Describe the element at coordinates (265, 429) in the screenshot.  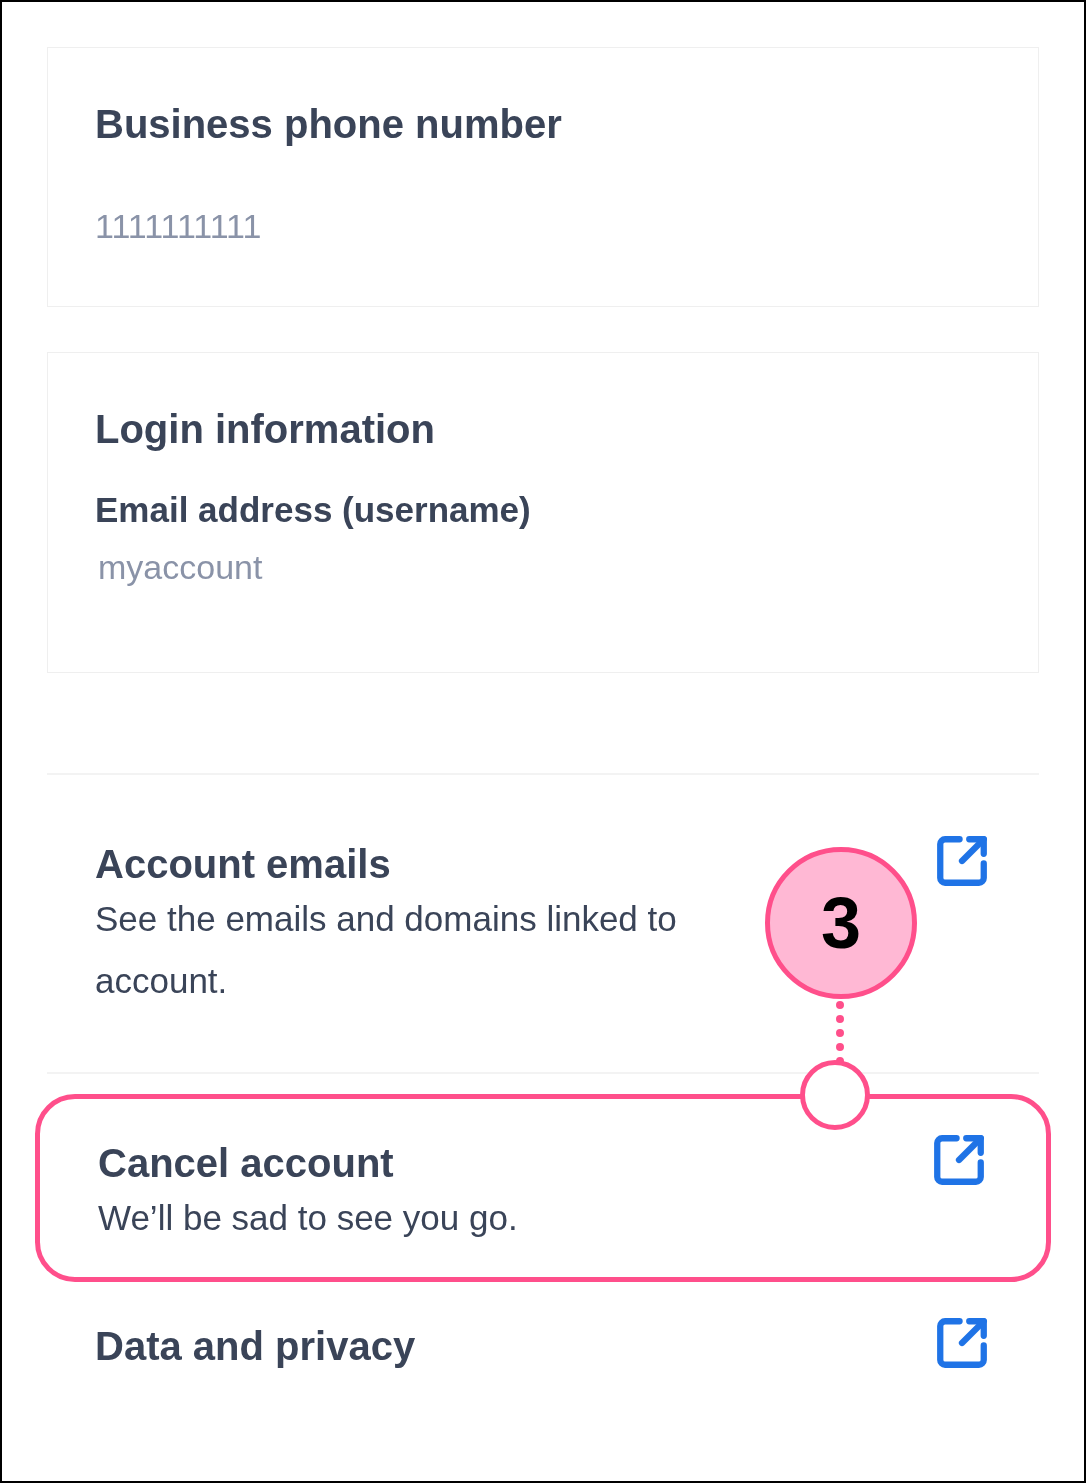
I see `card-title: Login information` at that location.